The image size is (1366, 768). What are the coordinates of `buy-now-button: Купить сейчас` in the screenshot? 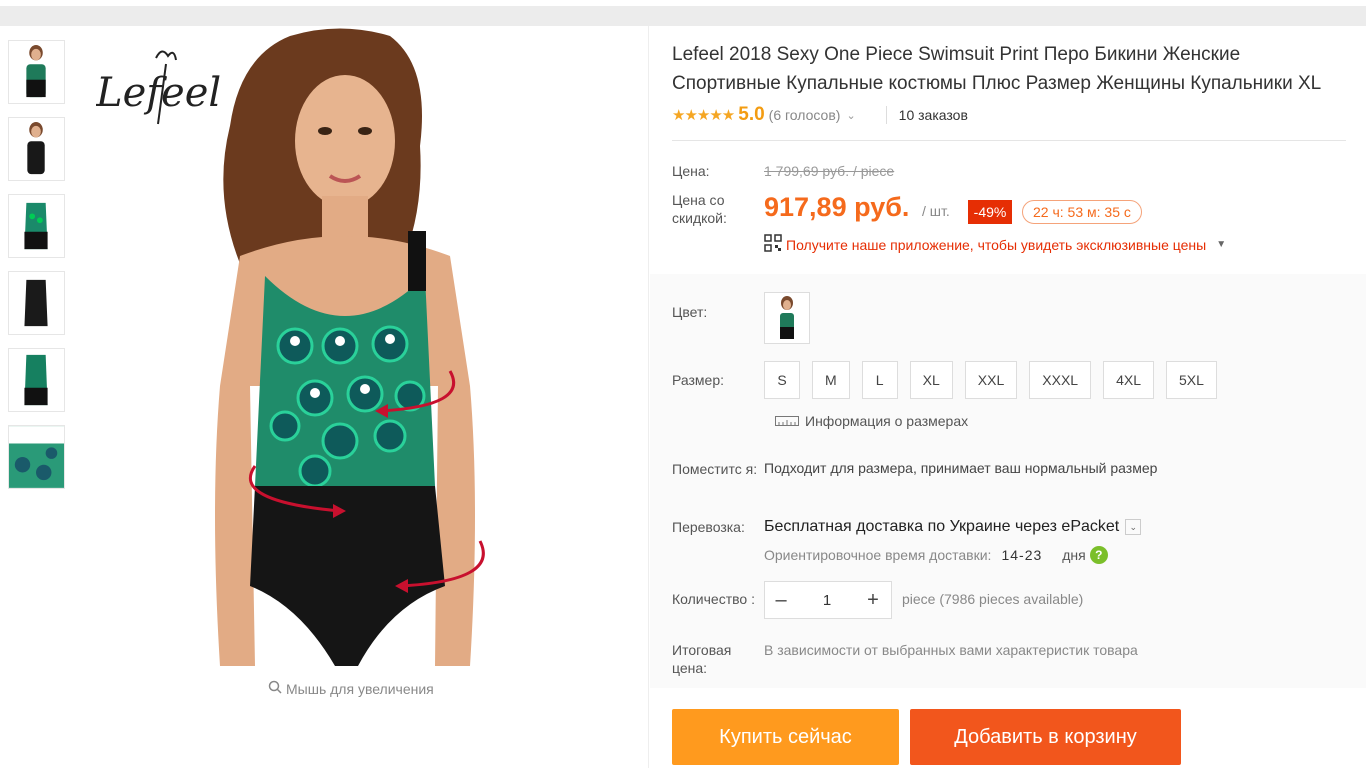 It's located at (785, 737).